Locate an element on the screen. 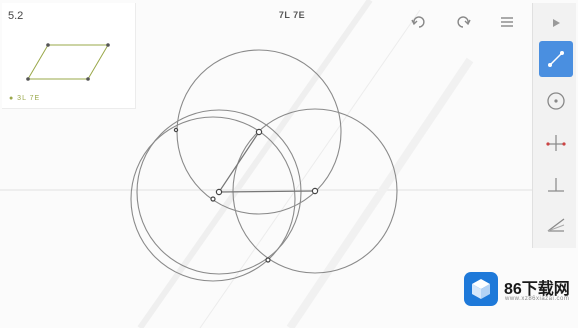 The height and width of the screenshot is (328, 578). watermark-logo-icon is located at coordinates (481, 289).